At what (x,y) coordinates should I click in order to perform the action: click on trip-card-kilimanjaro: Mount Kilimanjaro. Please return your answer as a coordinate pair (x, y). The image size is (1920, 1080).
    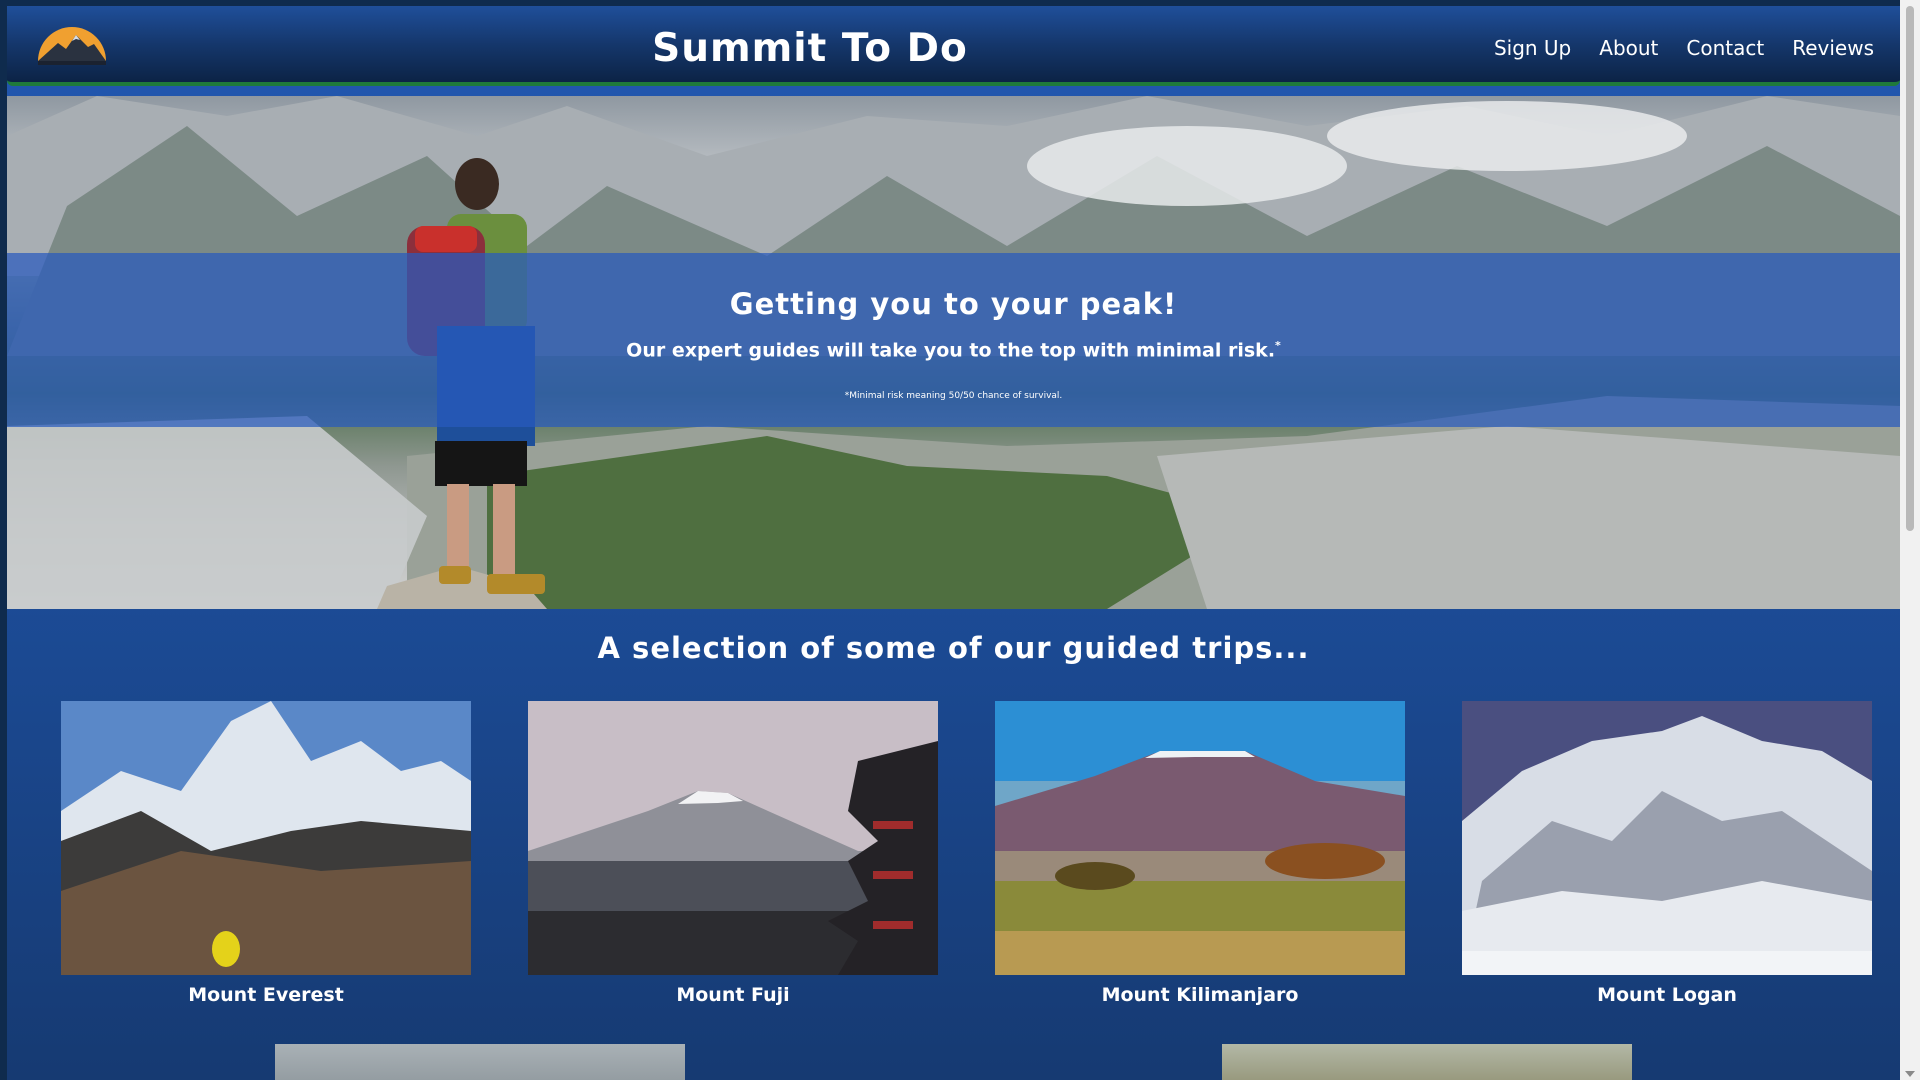
    Looking at the image, I should click on (1200, 853).